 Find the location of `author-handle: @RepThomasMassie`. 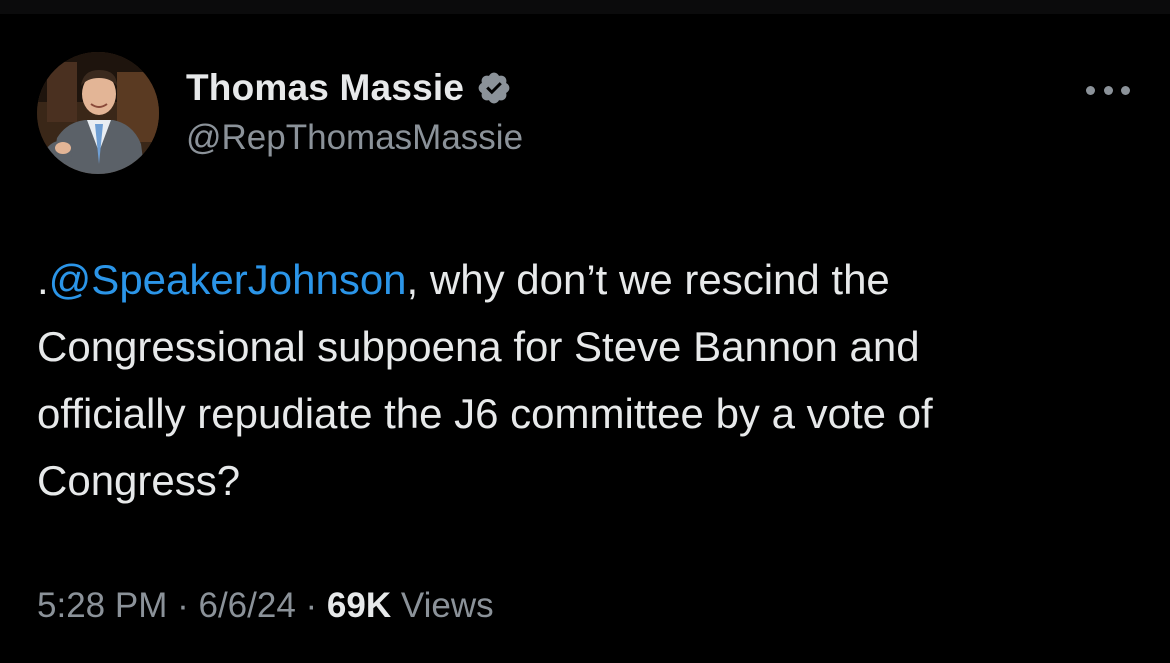

author-handle: @RepThomasMassie is located at coordinates (354, 138).